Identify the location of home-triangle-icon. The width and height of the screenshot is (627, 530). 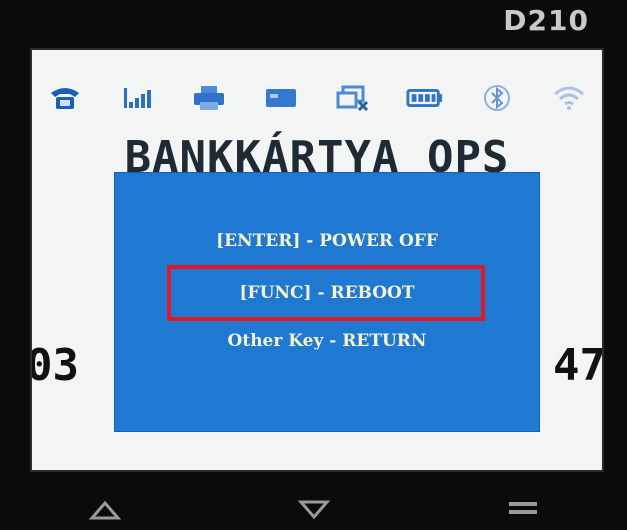
(314, 510).